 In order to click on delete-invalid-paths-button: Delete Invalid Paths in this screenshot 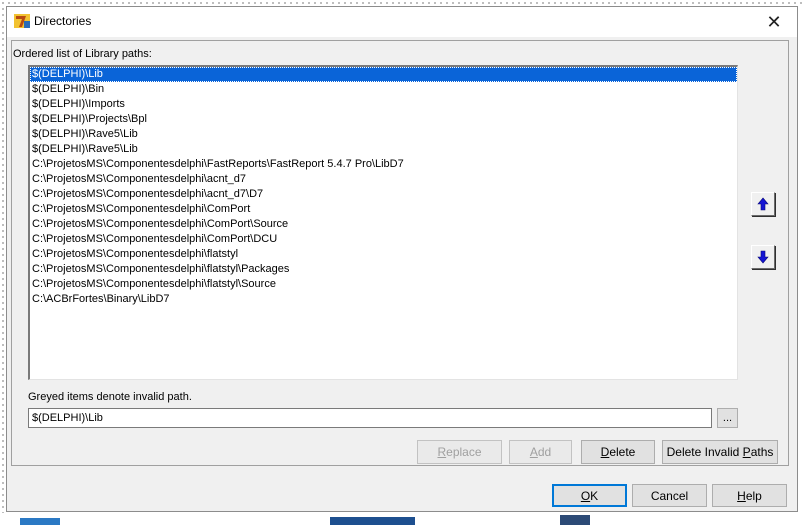, I will do `click(720, 452)`.